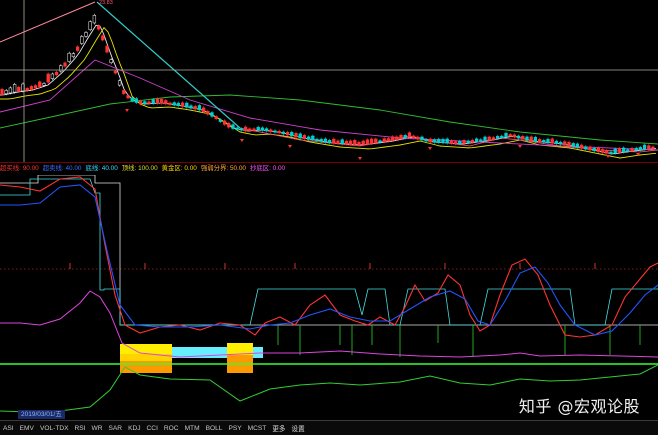 This screenshot has height=435, width=658. Describe the element at coordinates (192, 428) in the screenshot. I see `tab-9: MTM` at that location.